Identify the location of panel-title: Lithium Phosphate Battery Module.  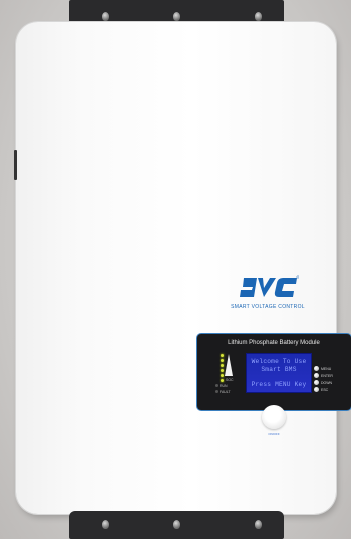
(274, 343).